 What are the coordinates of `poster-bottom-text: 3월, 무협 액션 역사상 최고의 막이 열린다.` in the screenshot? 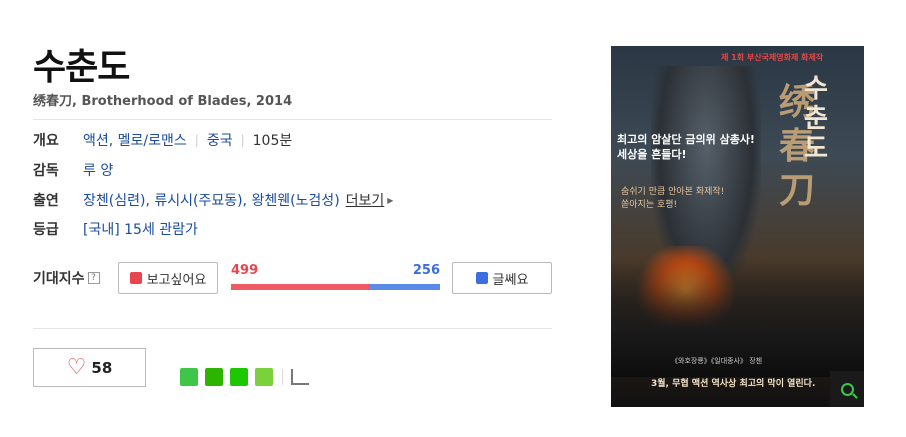 It's located at (733, 384).